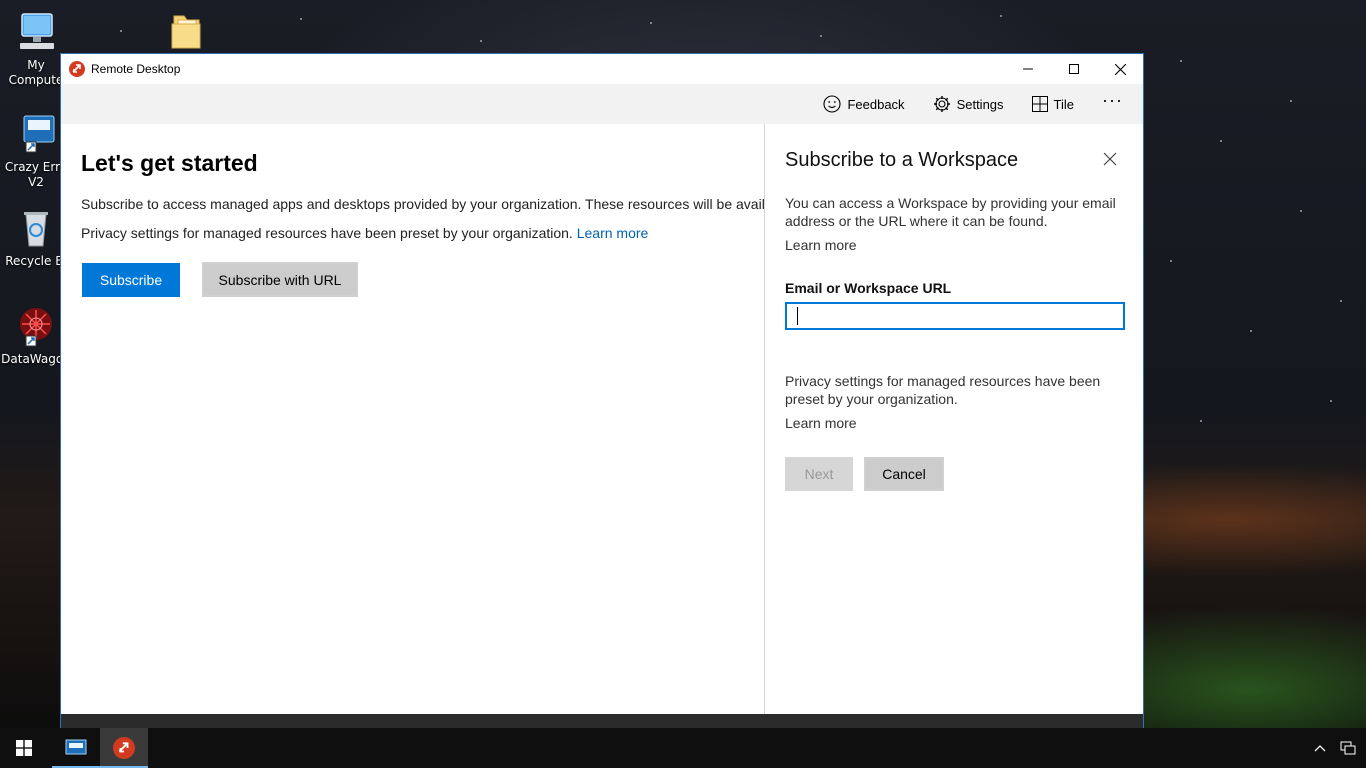  Describe the element at coordinates (683, 748) in the screenshot. I see `taskbar` at that location.